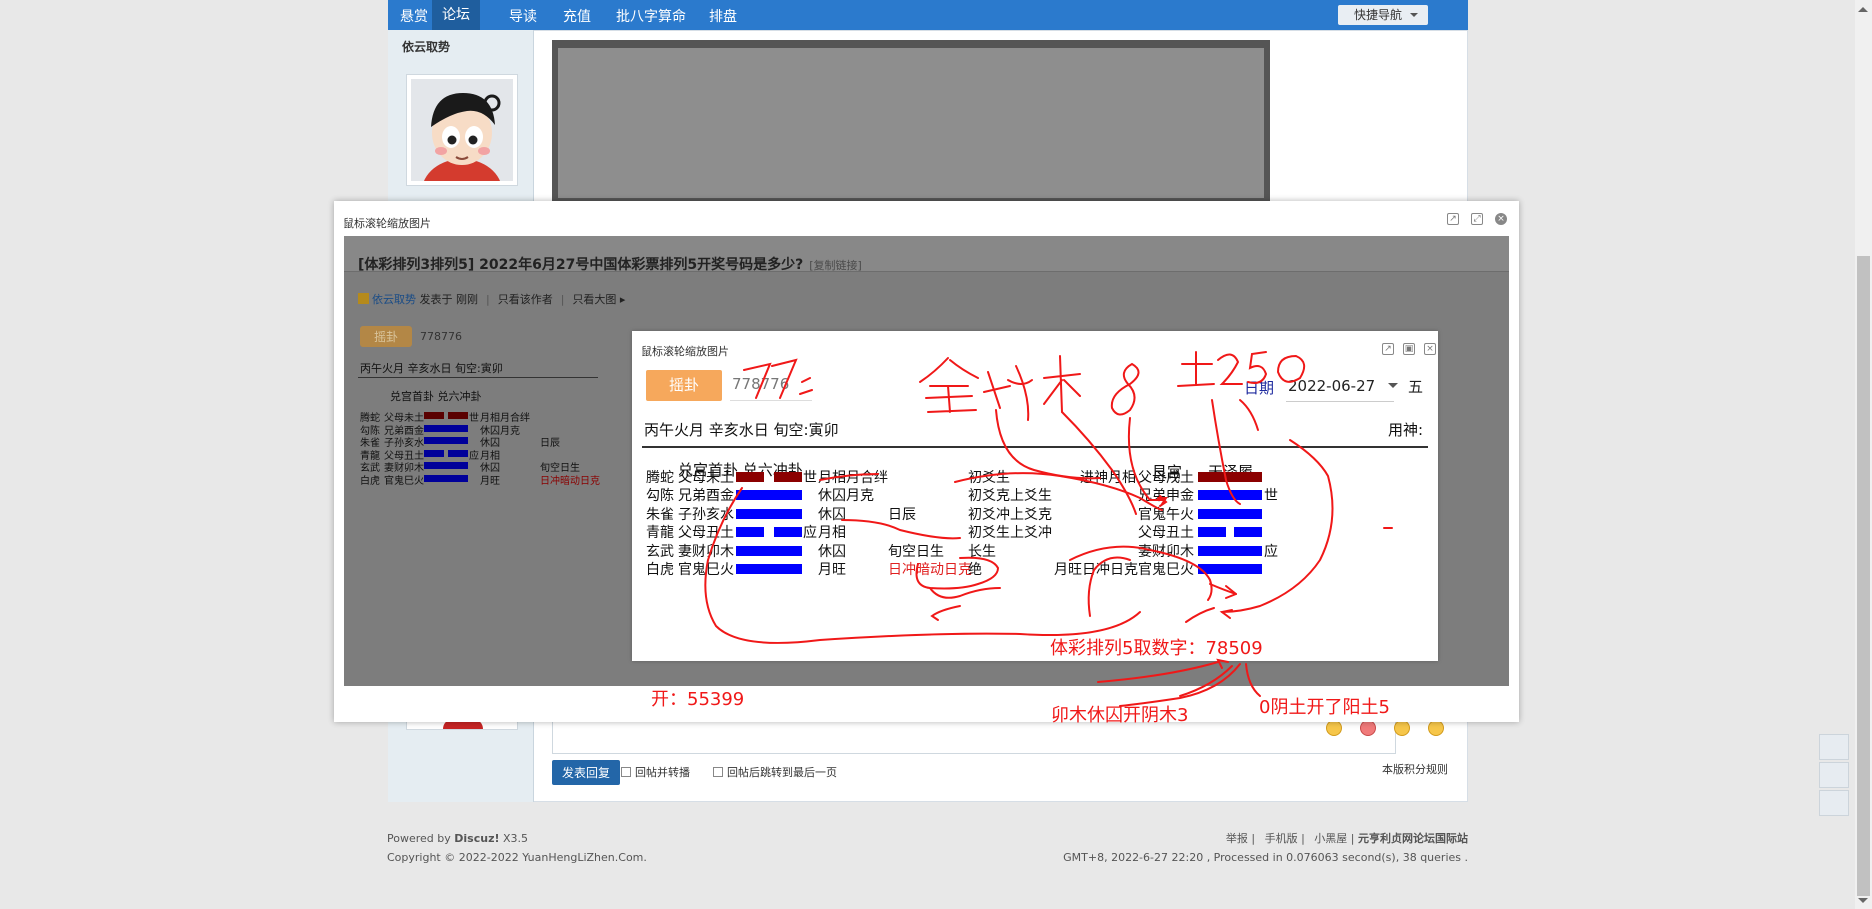 The width and height of the screenshot is (1872, 909). I want to click on relative: 父母未土, so click(706, 478).